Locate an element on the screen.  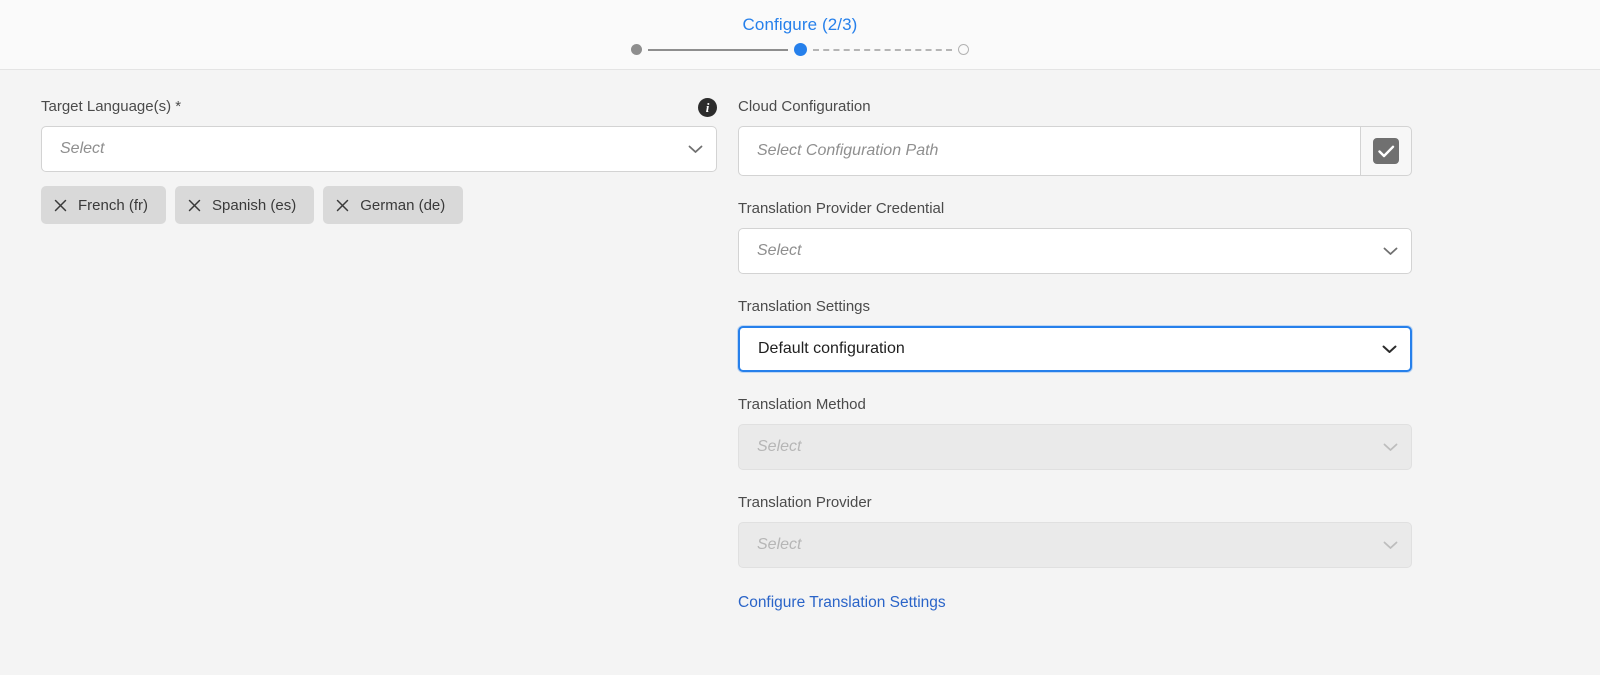
translation-provider-credential-value: Select is located at coordinates (779, 250).